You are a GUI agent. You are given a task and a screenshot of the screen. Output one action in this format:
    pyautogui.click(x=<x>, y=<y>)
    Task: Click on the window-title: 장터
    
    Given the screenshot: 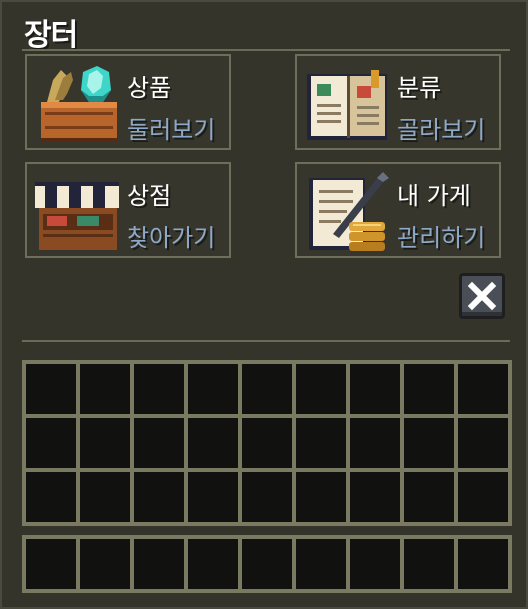 What is the action you would take?
    pyautogui.click(x=51, y=35)
    